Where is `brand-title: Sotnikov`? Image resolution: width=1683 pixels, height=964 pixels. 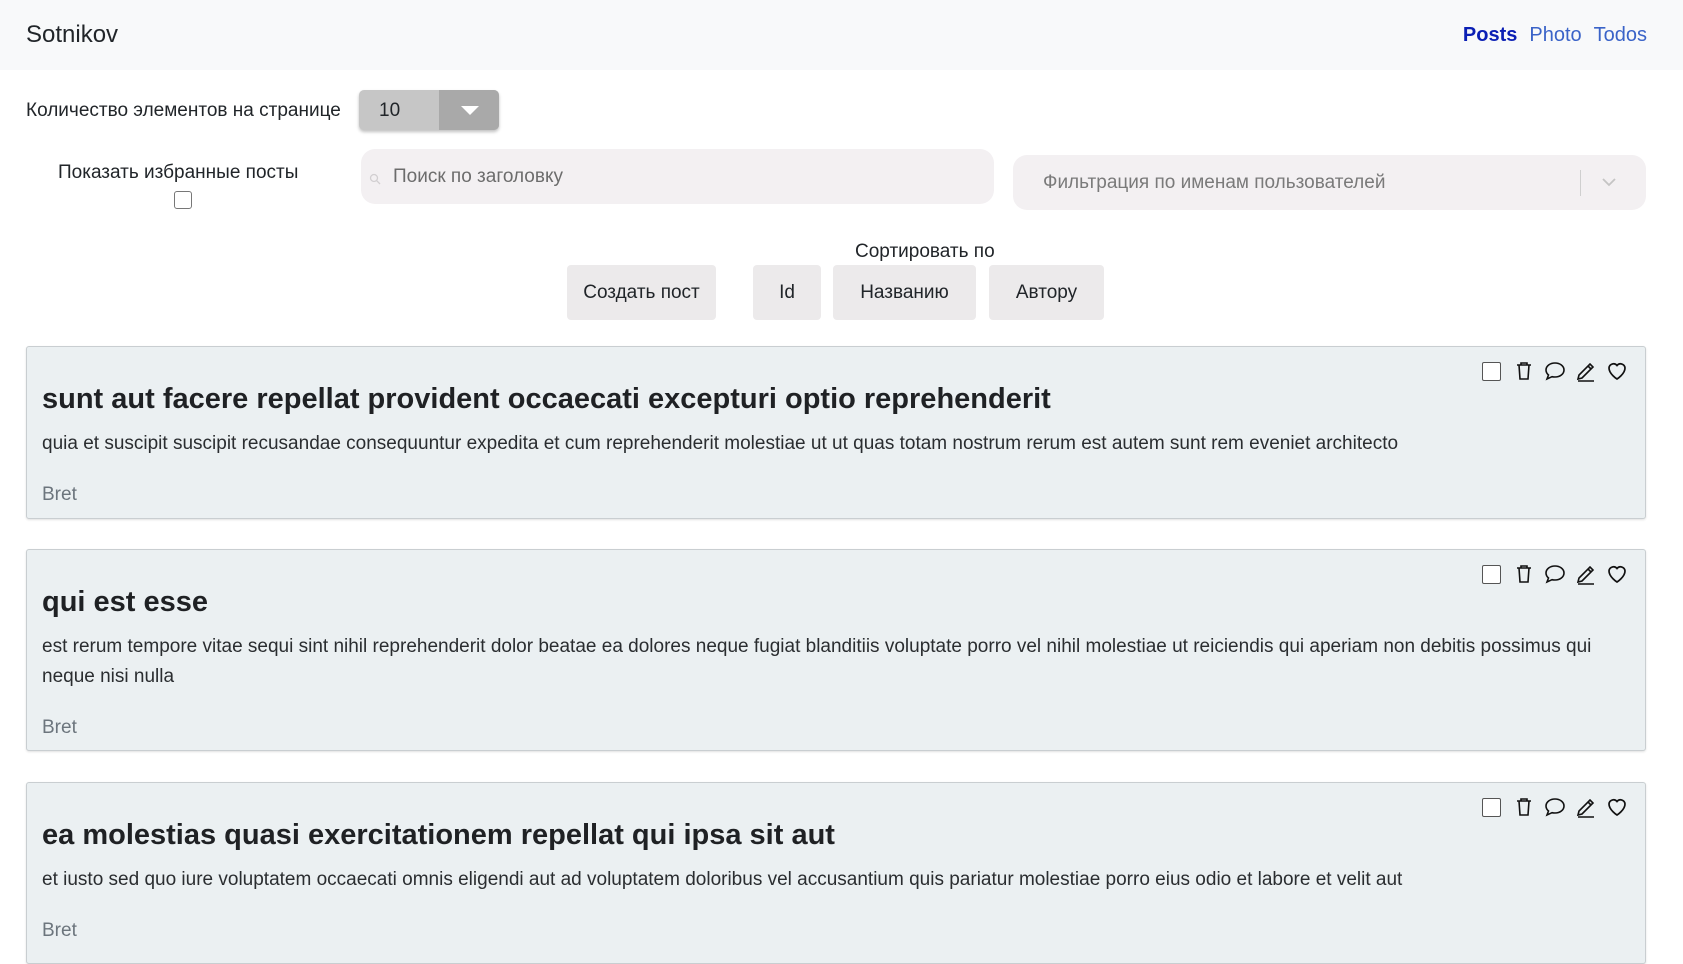 brand-title: Sotnikov is located at coordinates (72, 35).